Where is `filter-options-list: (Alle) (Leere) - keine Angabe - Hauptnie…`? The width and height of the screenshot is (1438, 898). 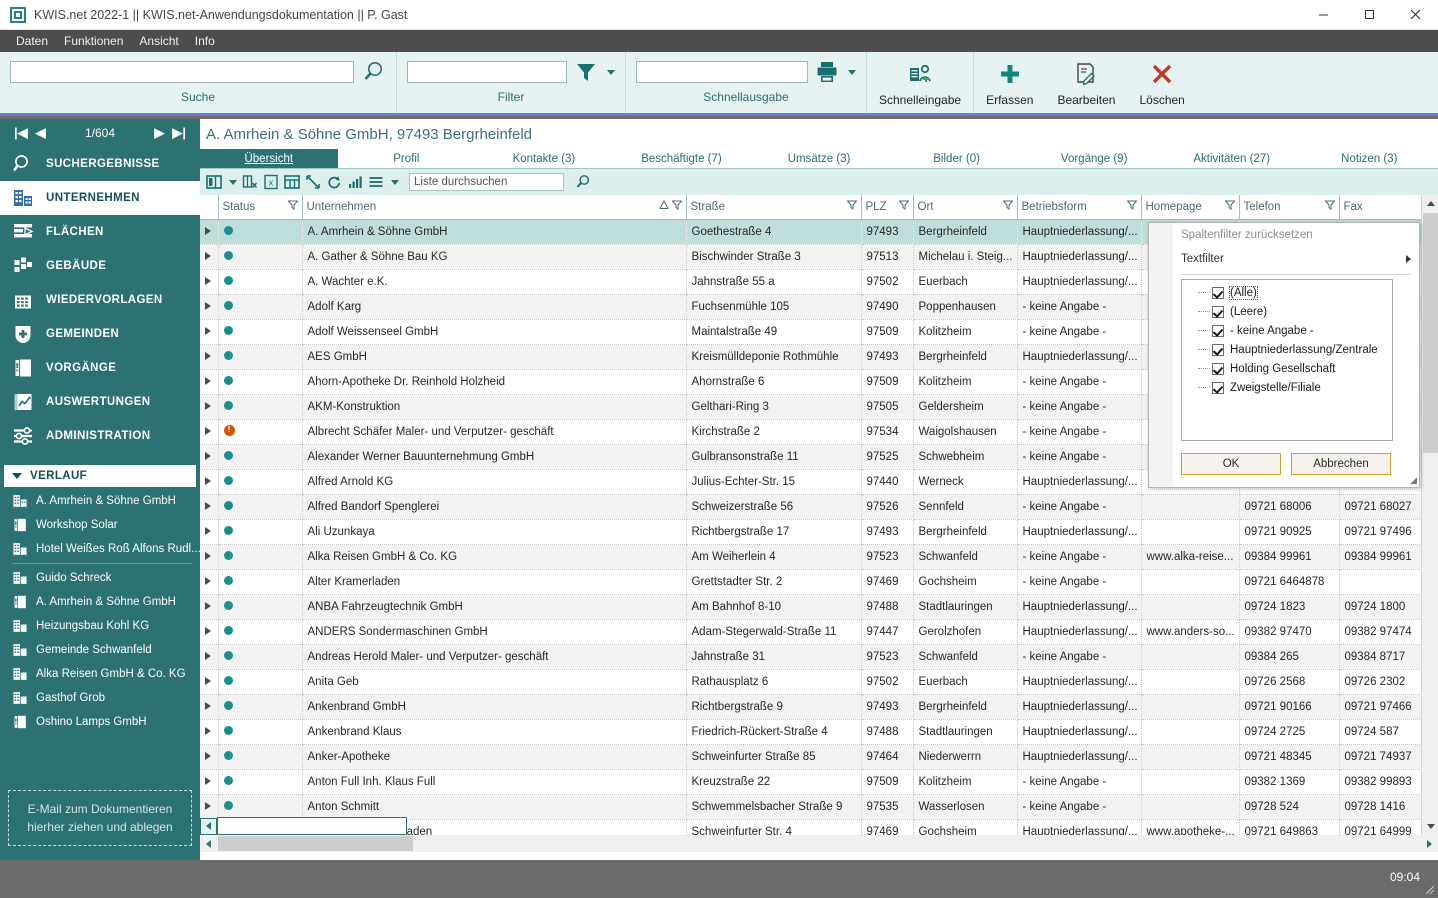
filter-options-list: (Alle) (Leere) - keine Angabe - Hauptnie… is located at coordinates (1287, 360).